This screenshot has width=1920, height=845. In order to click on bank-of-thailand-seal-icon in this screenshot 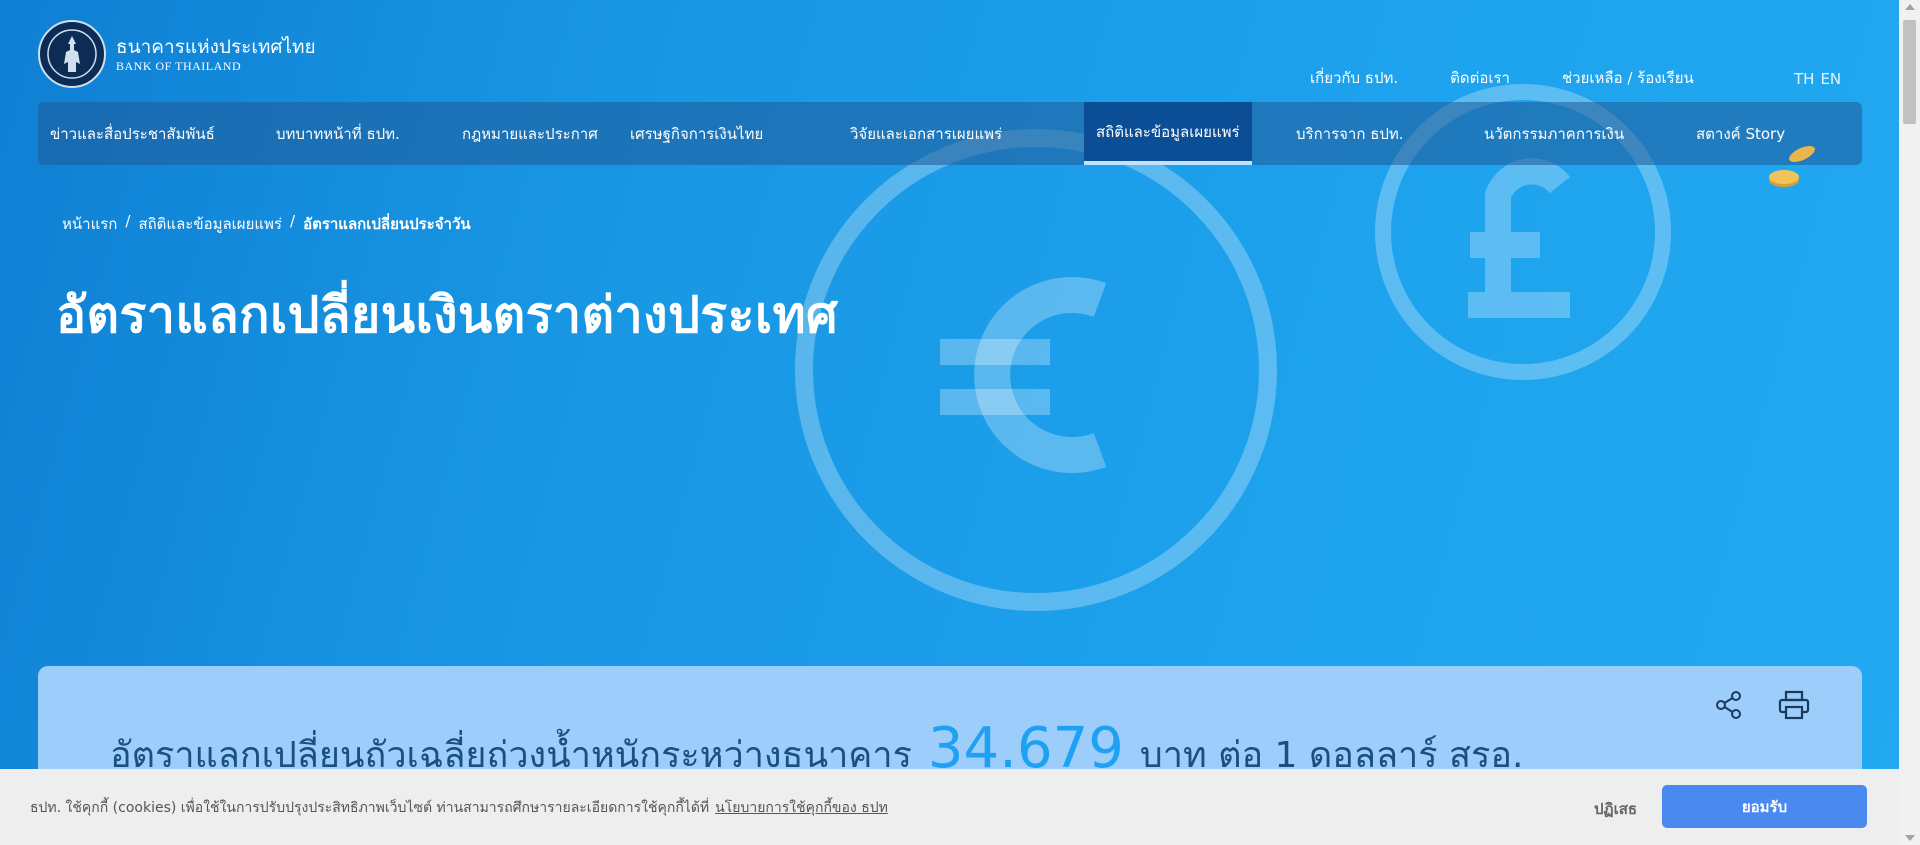, I will do `click(72, 54)`.